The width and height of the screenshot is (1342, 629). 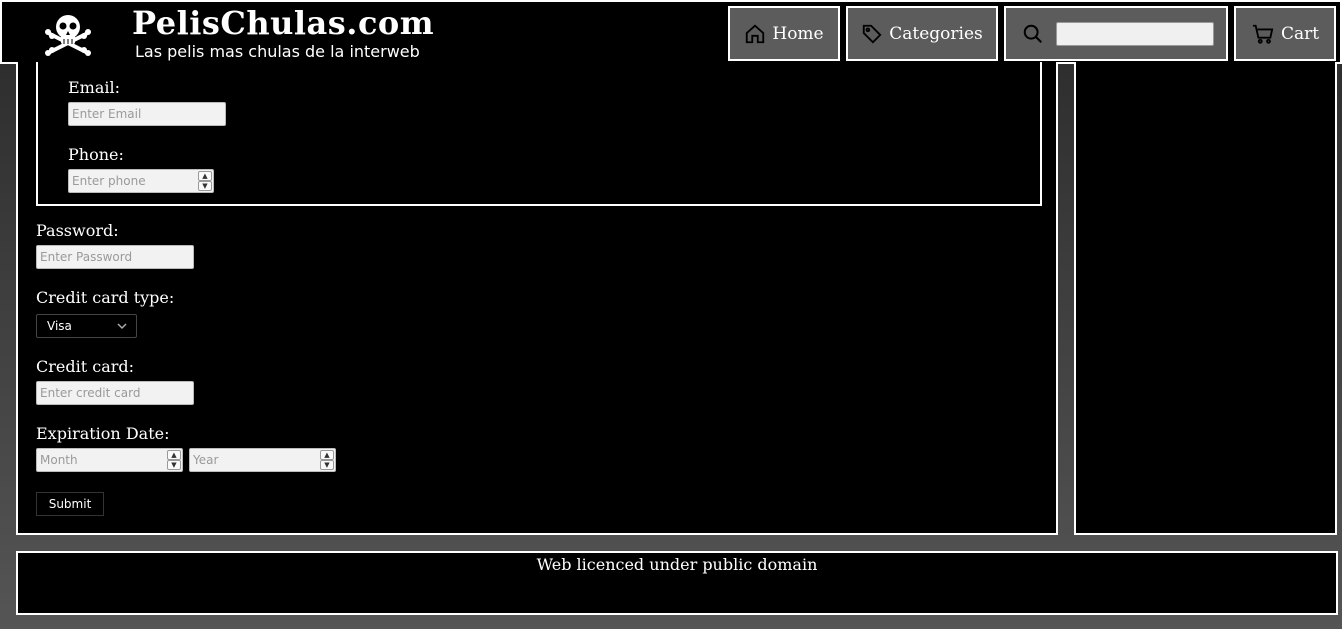 I want to click on cart-button: Cart, so click(x=1285, y=33).